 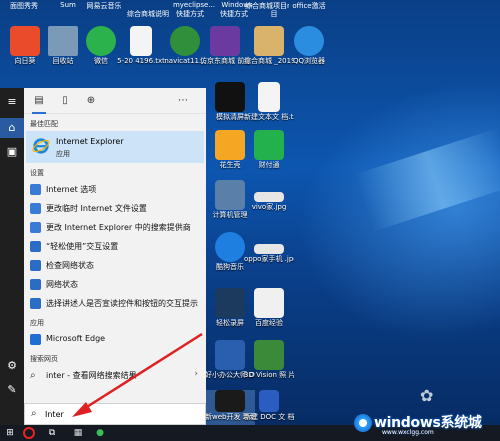 What do you see at coordinates (24, 6) in the screenshot?
I see `top-label: 面图秀秀` at bounding box center [24, 6].